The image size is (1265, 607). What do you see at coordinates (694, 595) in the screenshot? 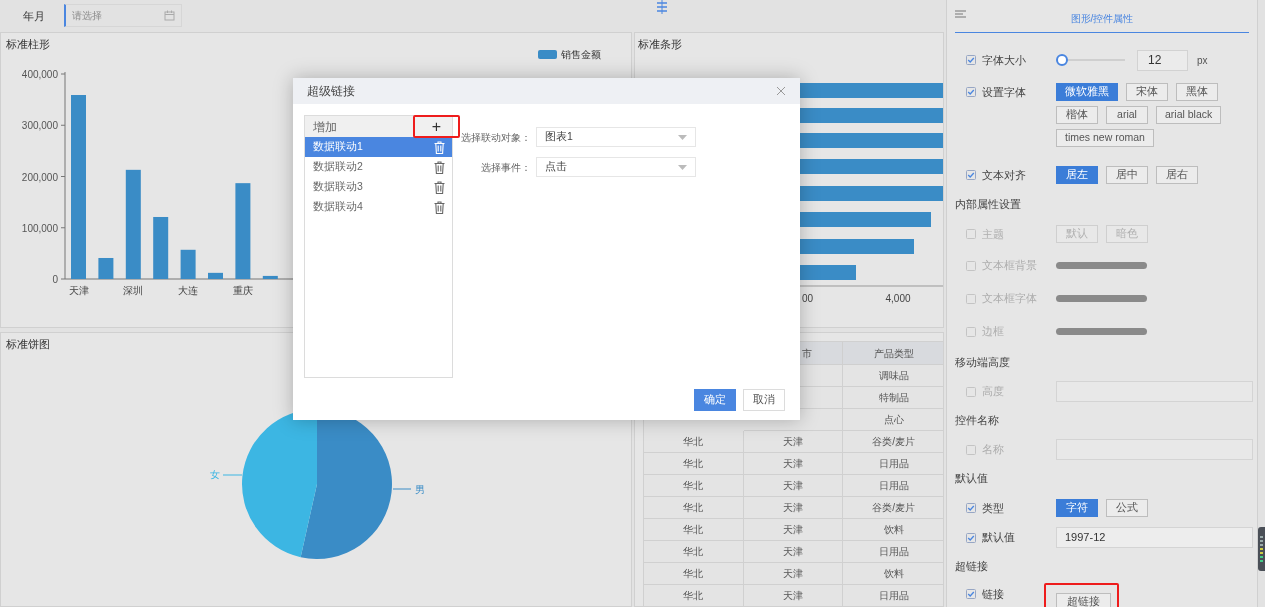
I see `table-cell: 华北` at bounding box center [694, 595].